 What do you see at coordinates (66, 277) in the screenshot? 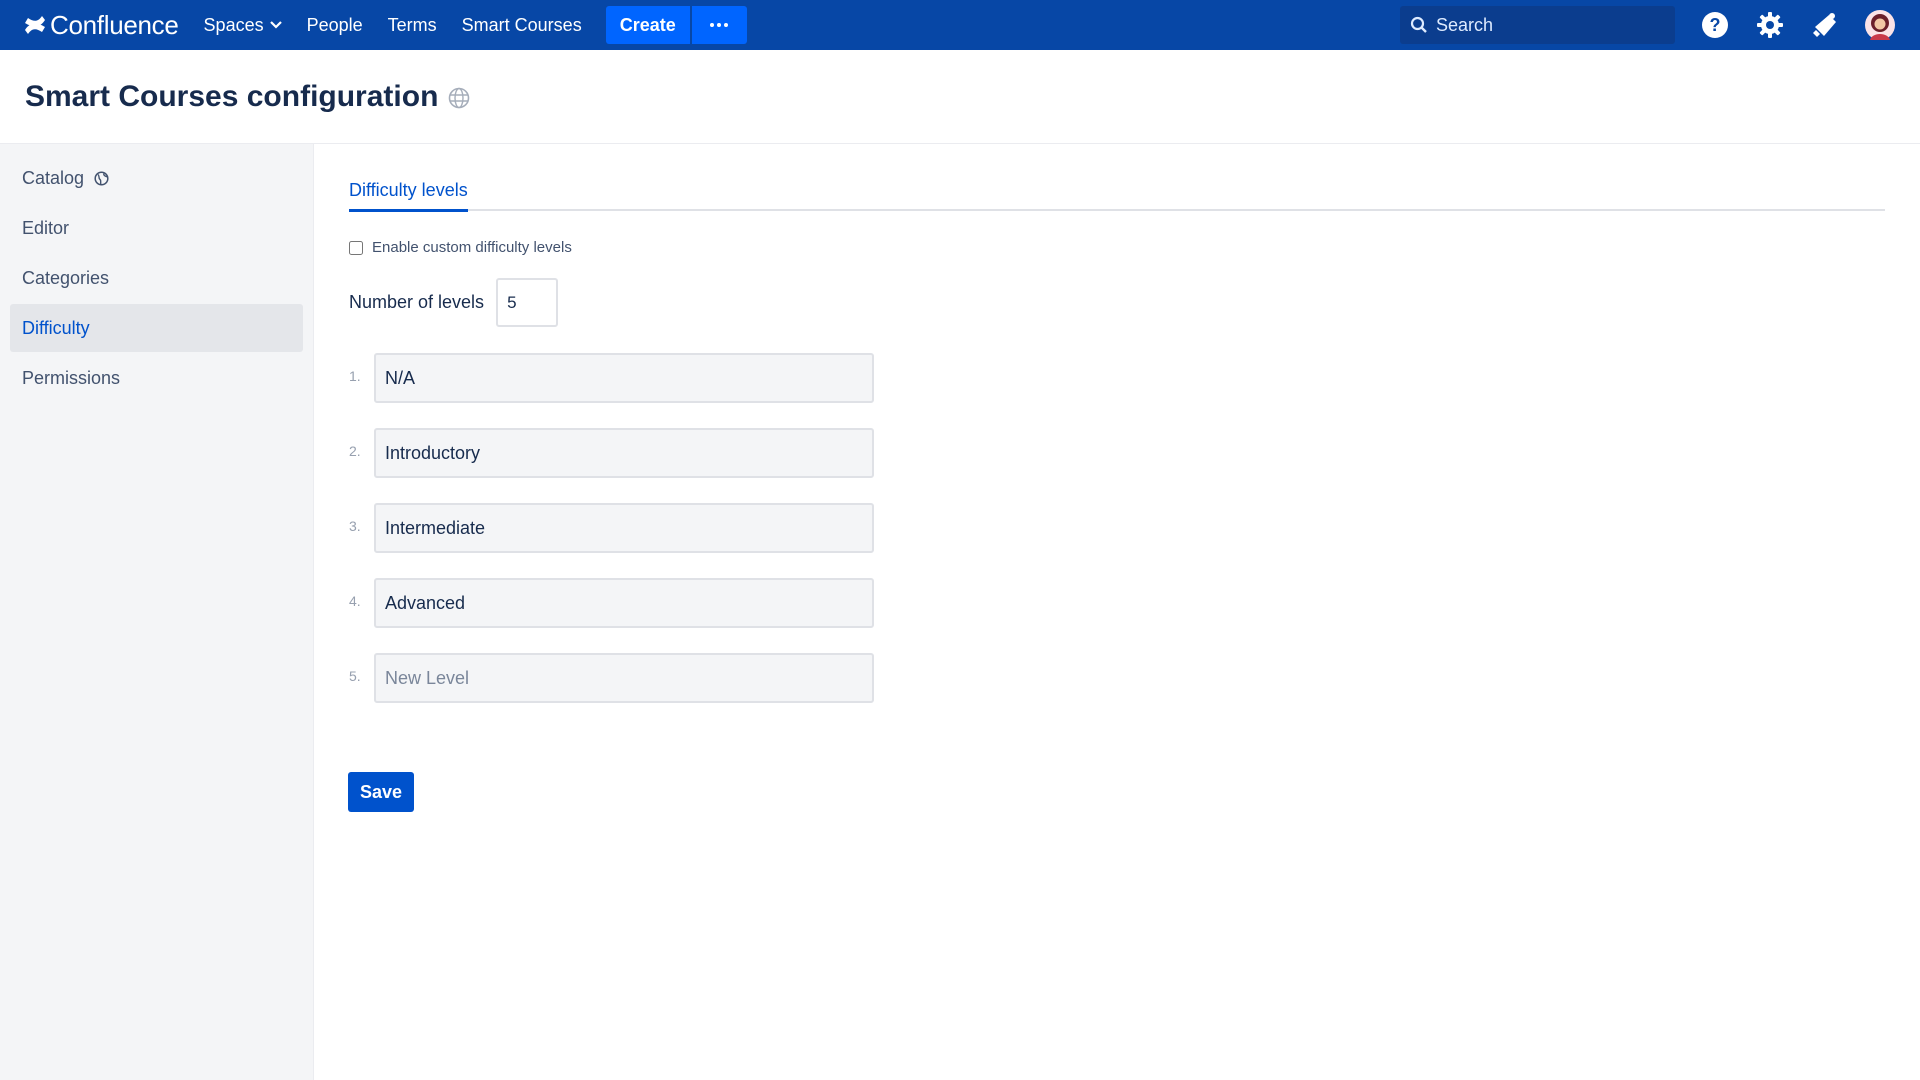
I see `sidebar-item-label: Categories` at bounding box center [66, 277].